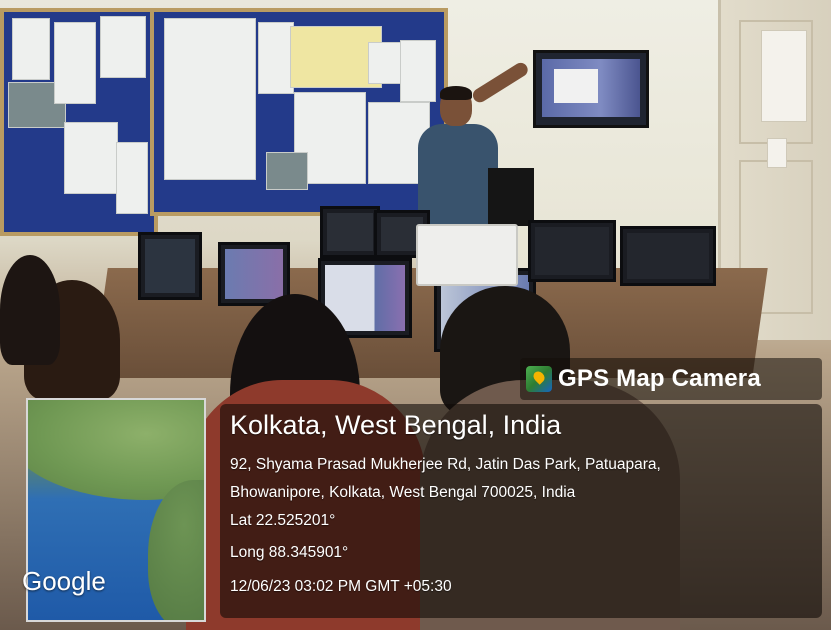  Describe the element at coordinates (659, 378) in the screenshot. I see `app-label: GPS Map Camera` at that location.